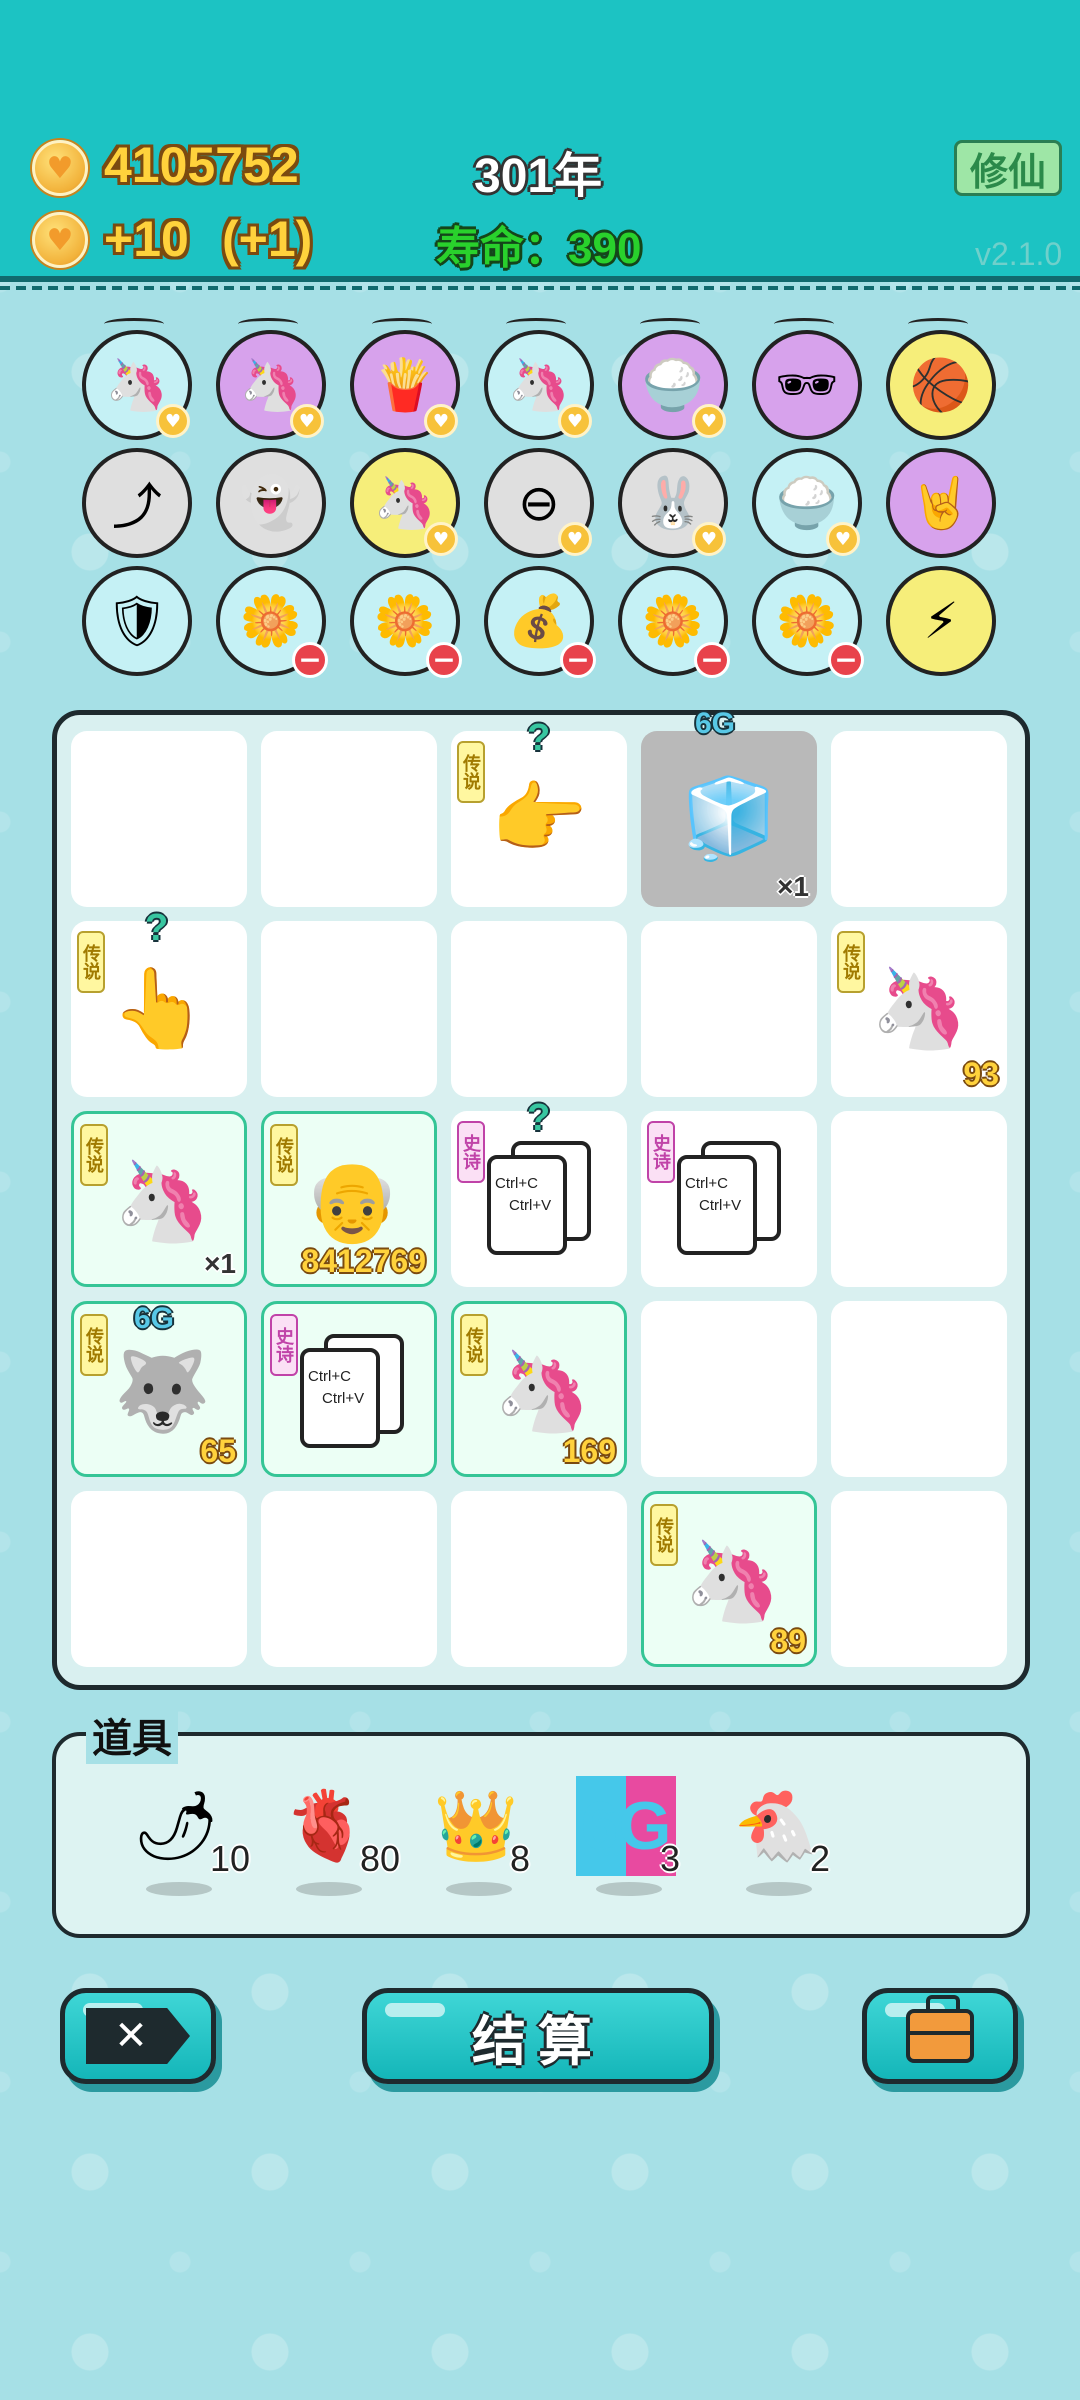 The width and height of the screenshot is (1080, 2400). I want to click on item-slot: 6G 3, so click(631, 1841).